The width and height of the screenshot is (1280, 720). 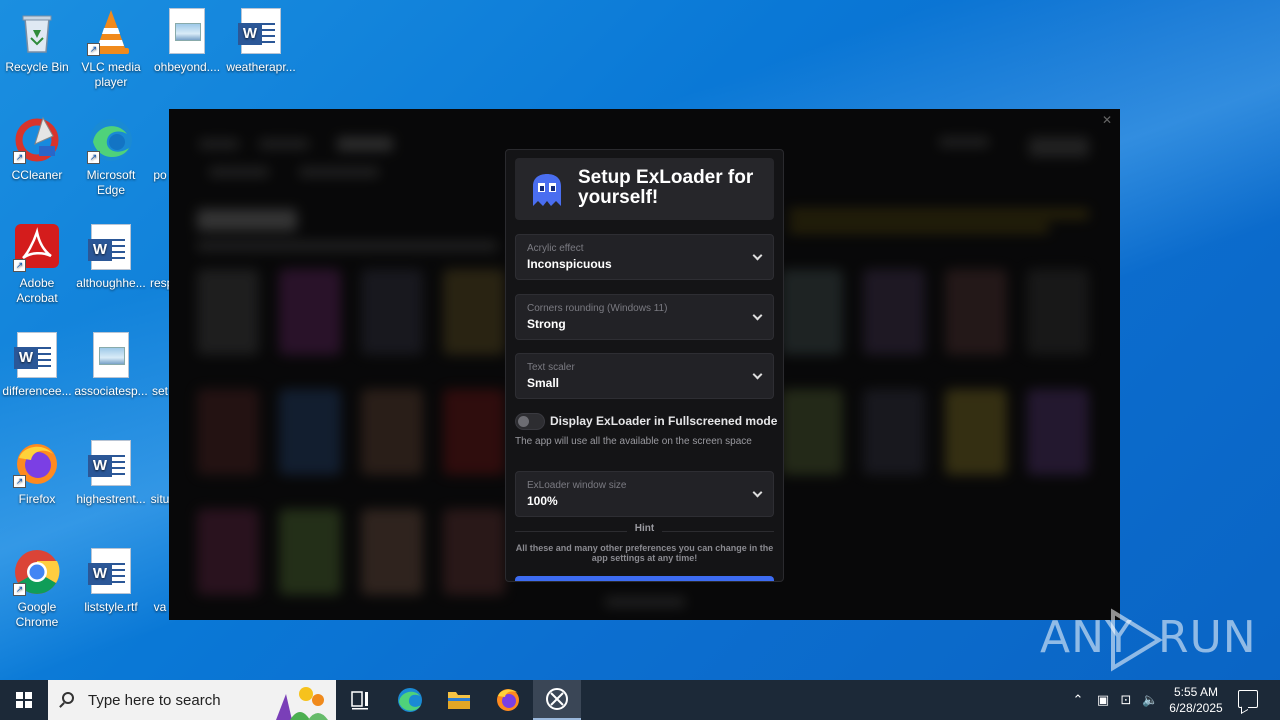 I want to click on firefox-icon, so click(x=508, y=700).